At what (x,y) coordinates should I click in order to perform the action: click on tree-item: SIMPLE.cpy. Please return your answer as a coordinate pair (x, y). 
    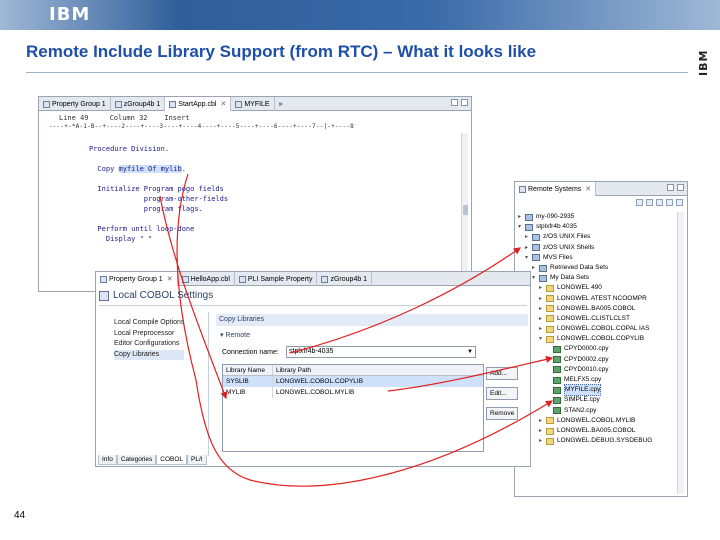
    Looking at the image, I should click on (585, 400).